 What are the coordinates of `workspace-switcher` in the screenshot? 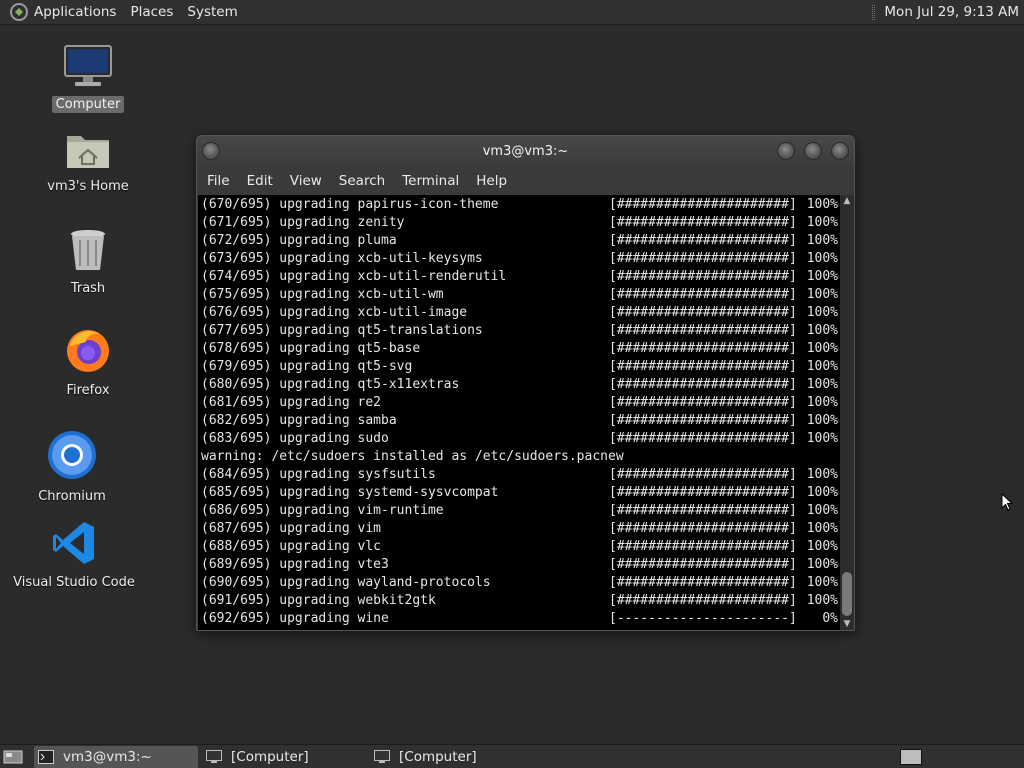 It's located at (911, 756).